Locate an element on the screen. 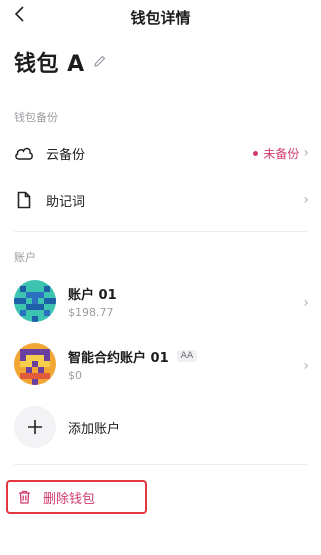 The width and height of the screenshot is (321, 555). pencil-icon is located at coordinates (99, 61).